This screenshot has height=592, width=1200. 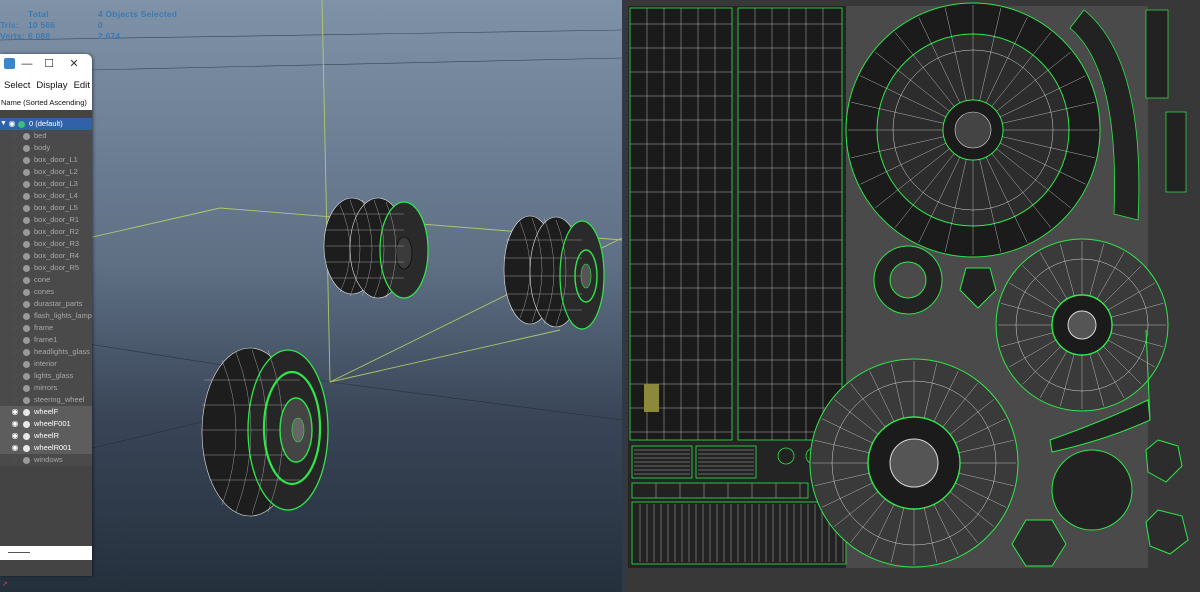 What do you see at coordinates (46, 136) in the screenshot?
I see `outliner-item: ◌ bed` at bounding box center [46, 136].